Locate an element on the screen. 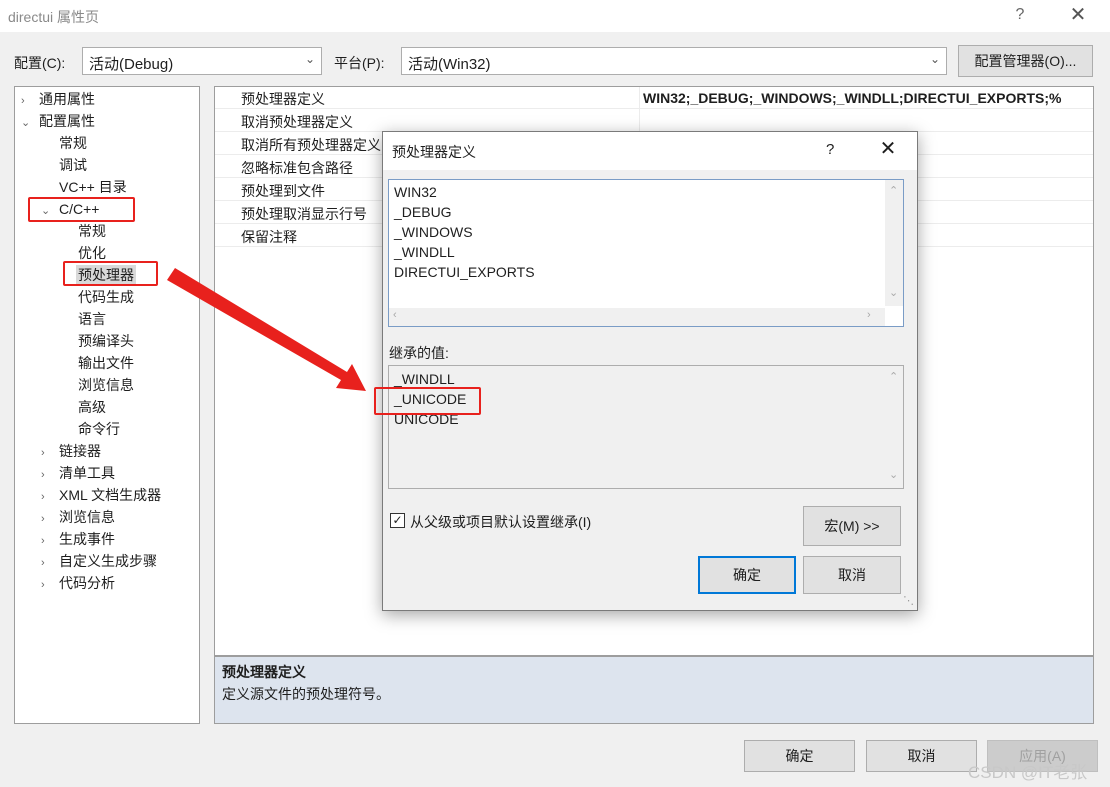 This screenshot has height=787, width=1110. inherit-checkbox: ✓ is located at coordinates (397, 520).